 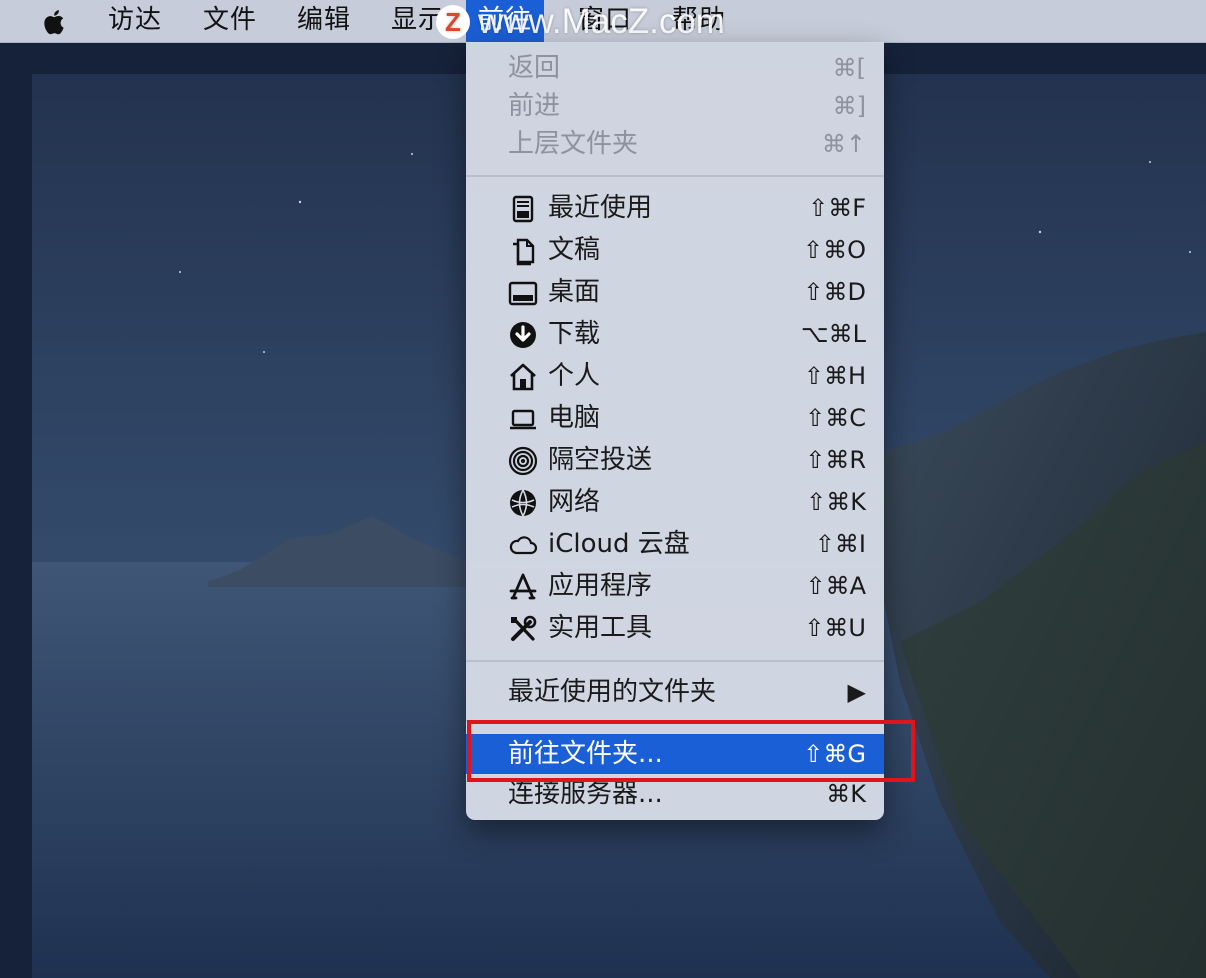 What do you see at coordinates (230, 21) in the screenshot?
I see `menu-file: 文件` at bounding box center [230, 21].